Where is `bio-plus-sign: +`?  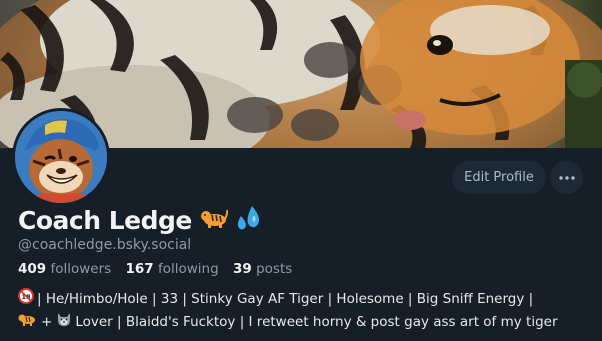 bio-plus-sign: + is located at coordinates (47, 322).